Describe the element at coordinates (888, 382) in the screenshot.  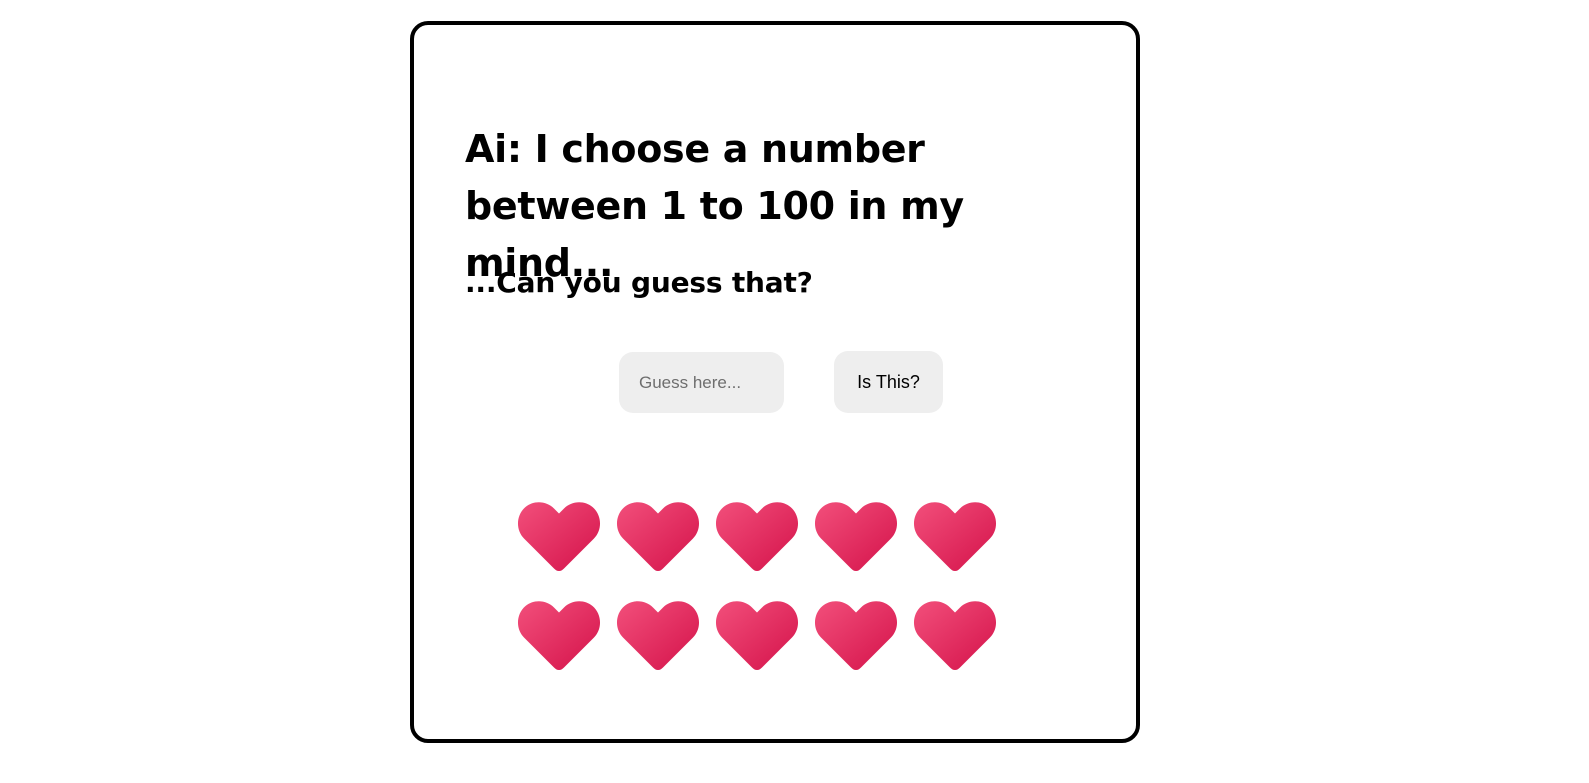
I see `guess-submit-button: Is This?` at that location.